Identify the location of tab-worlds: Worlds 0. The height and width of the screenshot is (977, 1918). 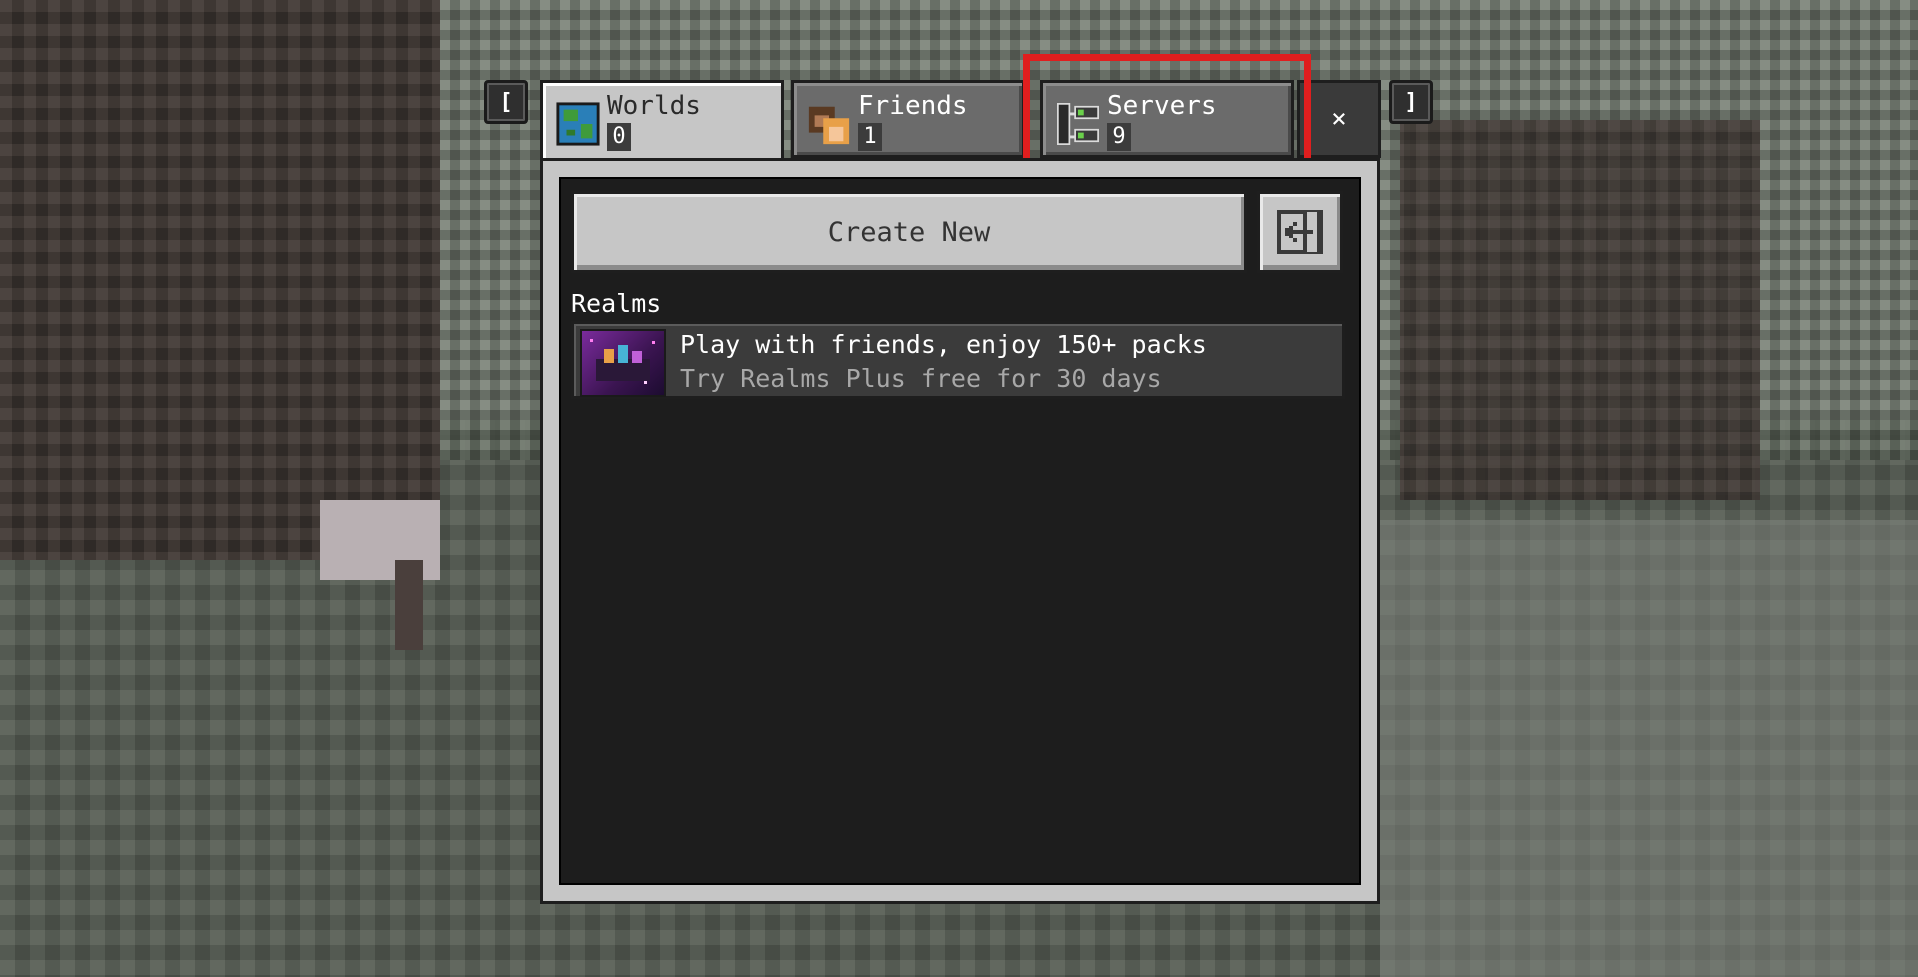
(662, 121).